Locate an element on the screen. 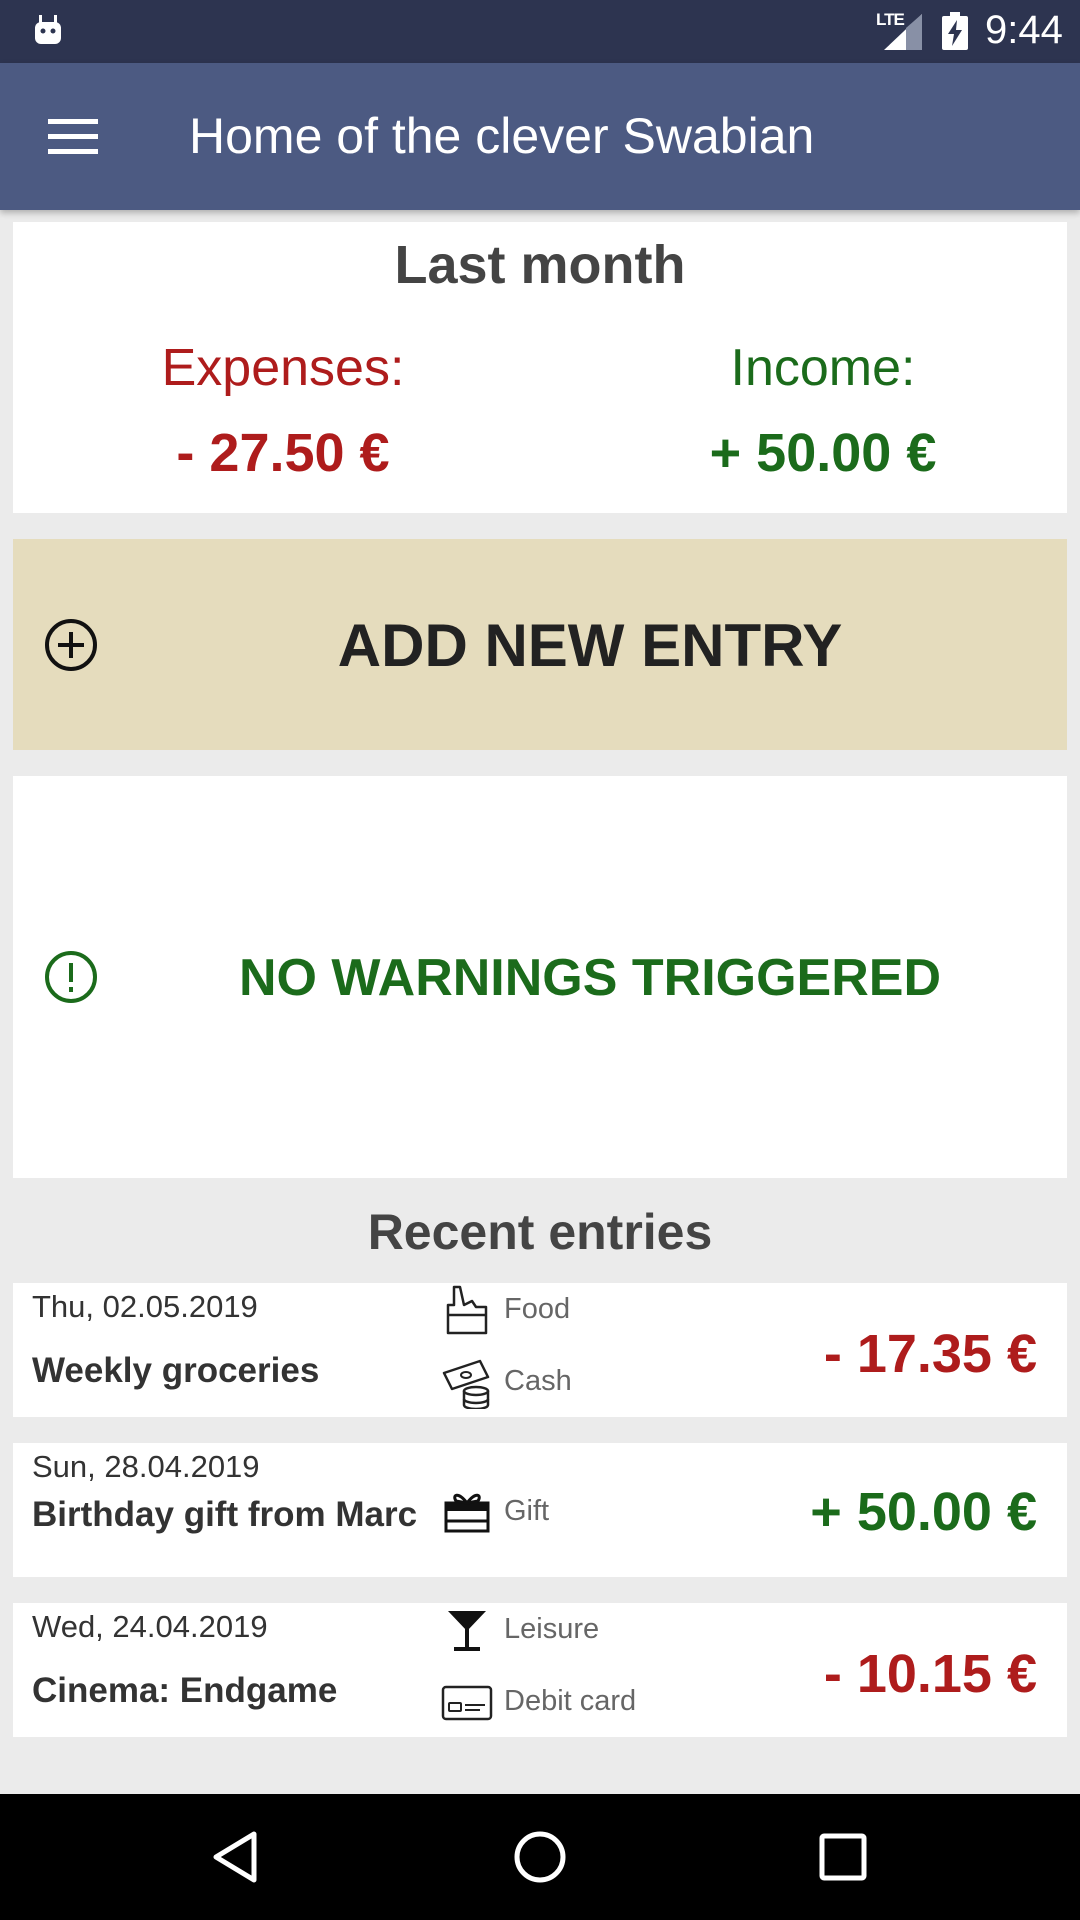  app-bar: Home of the clever Swabian is located at coordinates (540, 136).